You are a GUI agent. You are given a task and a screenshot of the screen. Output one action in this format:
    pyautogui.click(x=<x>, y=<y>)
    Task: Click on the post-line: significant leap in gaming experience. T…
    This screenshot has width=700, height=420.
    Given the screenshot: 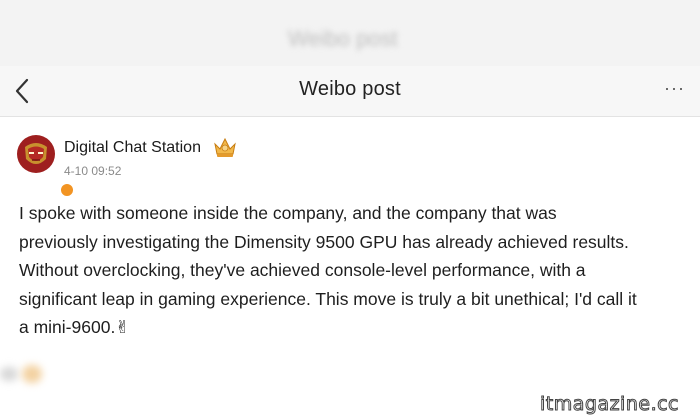 What is the action you would take?
    pyautogui.click(x=328, y=298)
    